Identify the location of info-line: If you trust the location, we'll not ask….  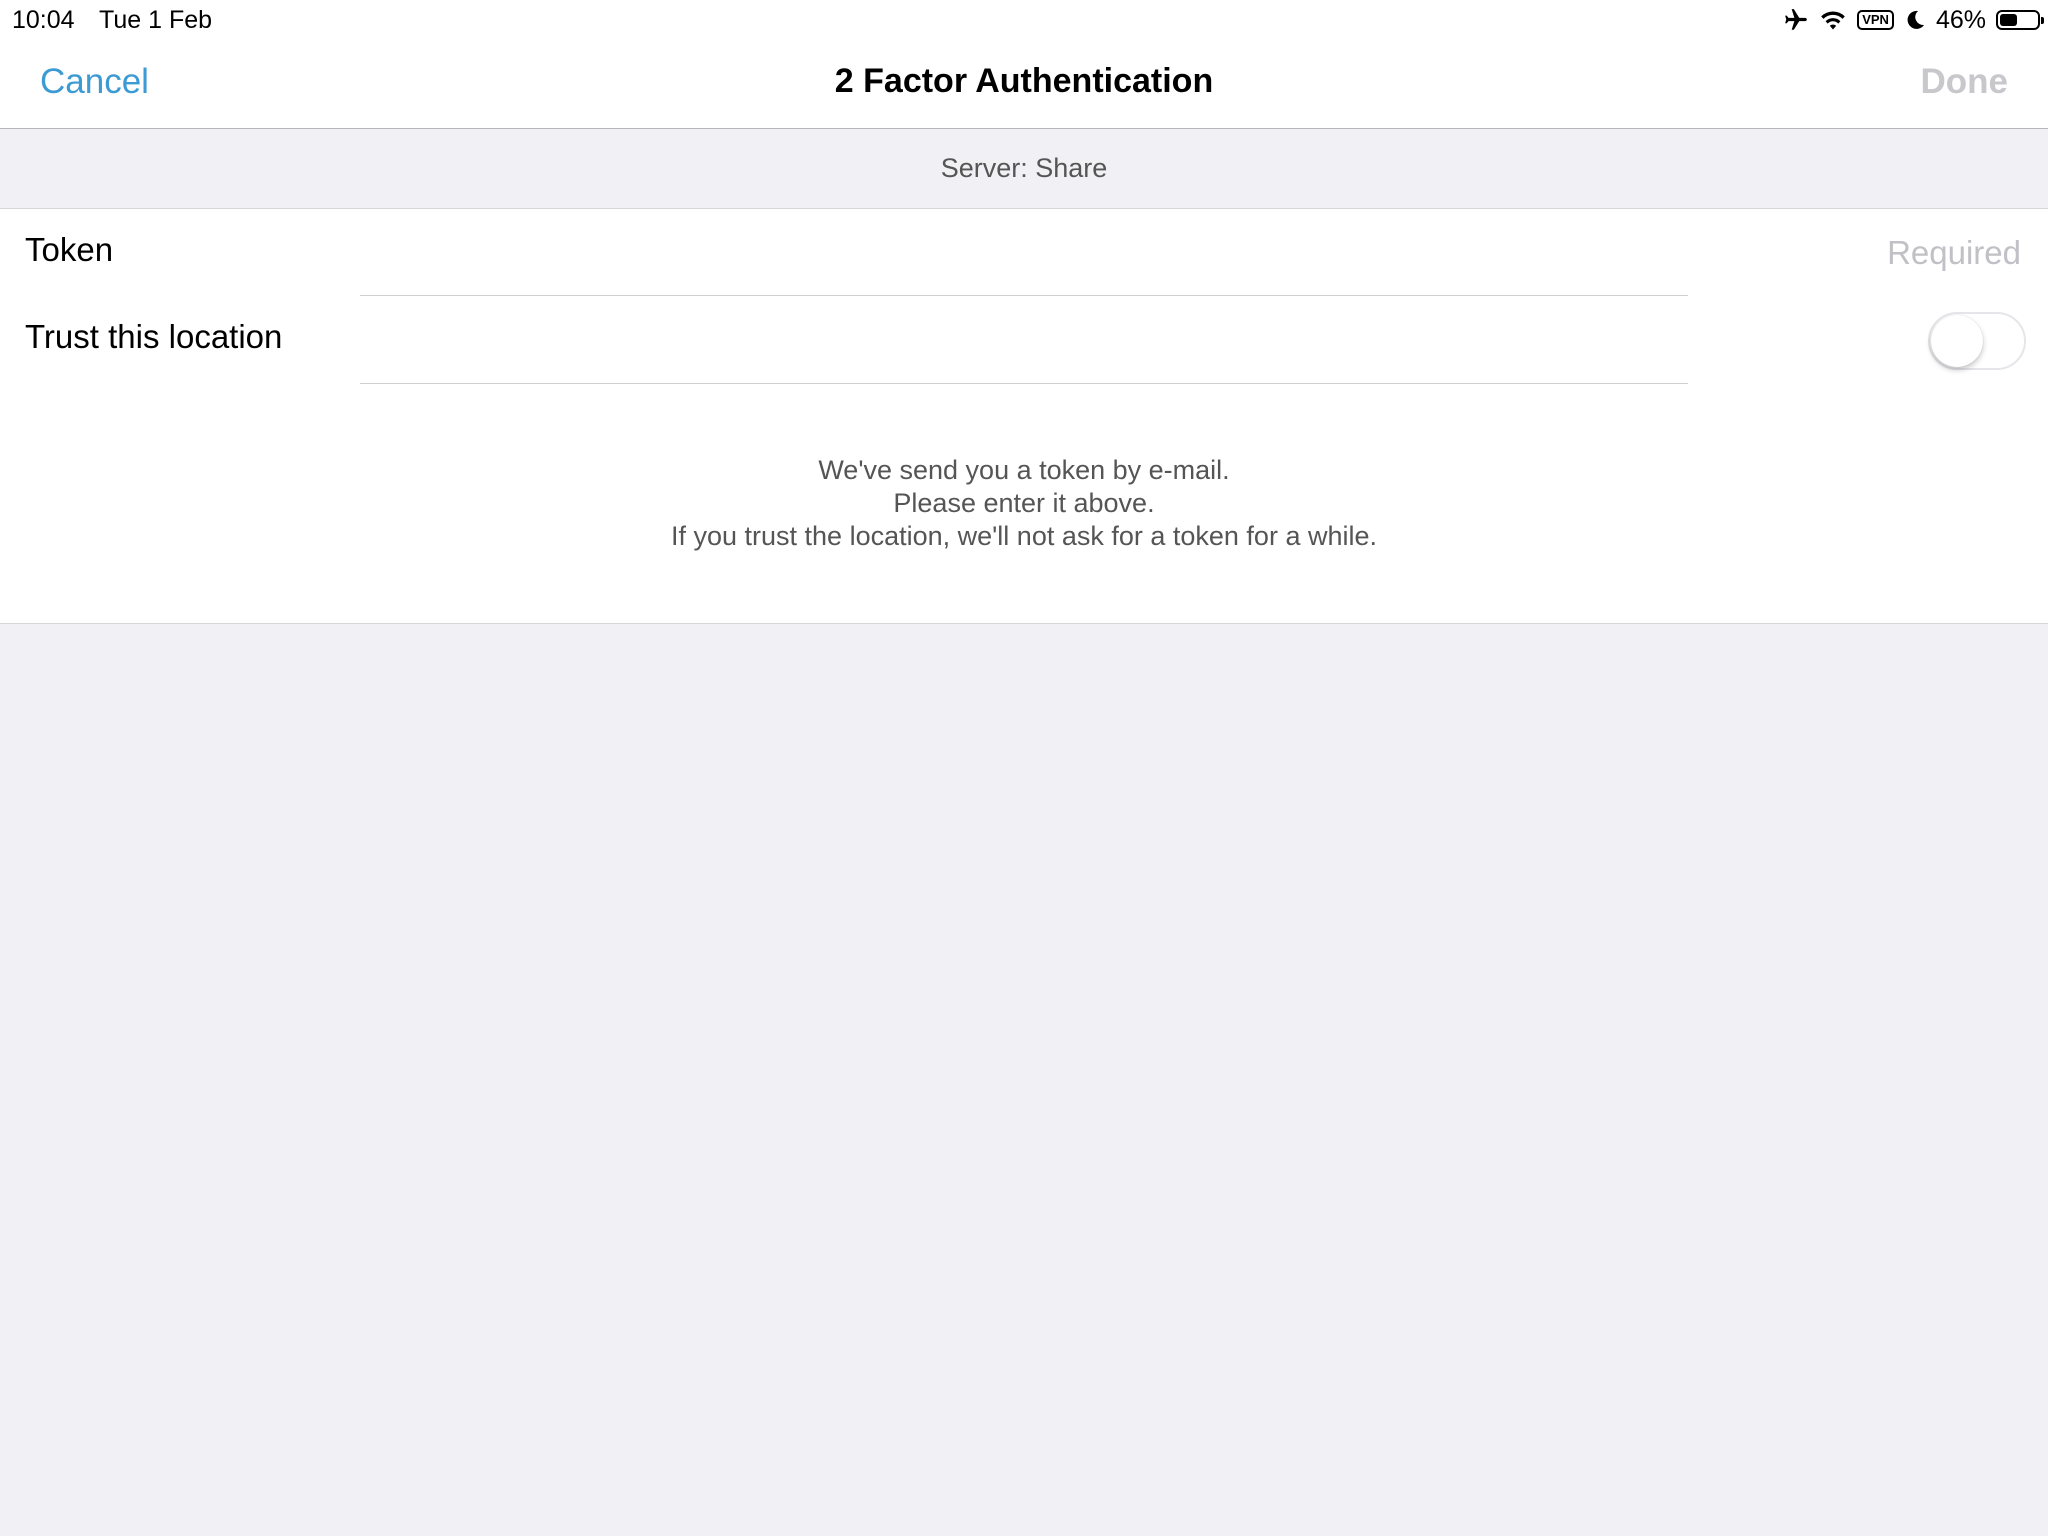
(1023, 536).